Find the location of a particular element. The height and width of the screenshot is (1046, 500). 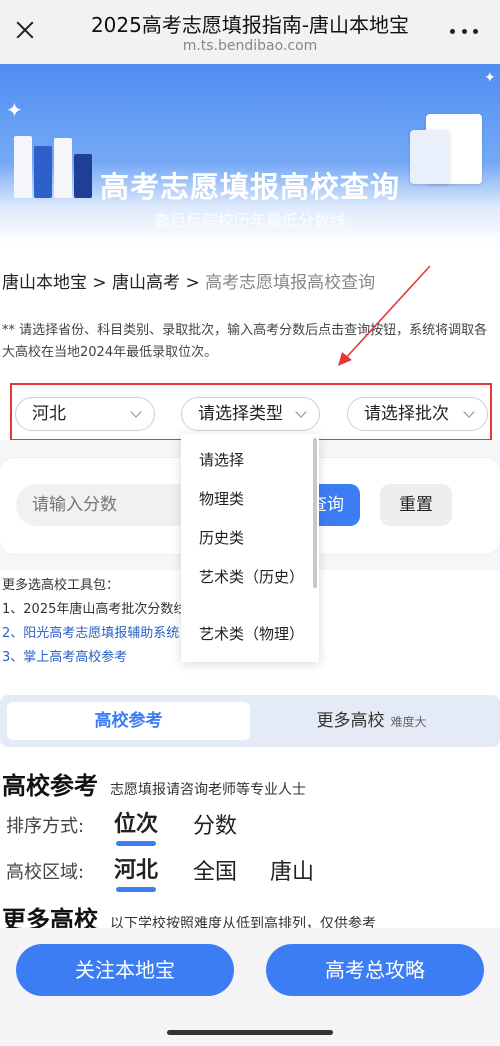

tool-link-batch-score: 1、2025年唐山高考批次分数线 is located at coordinates (94, 610).